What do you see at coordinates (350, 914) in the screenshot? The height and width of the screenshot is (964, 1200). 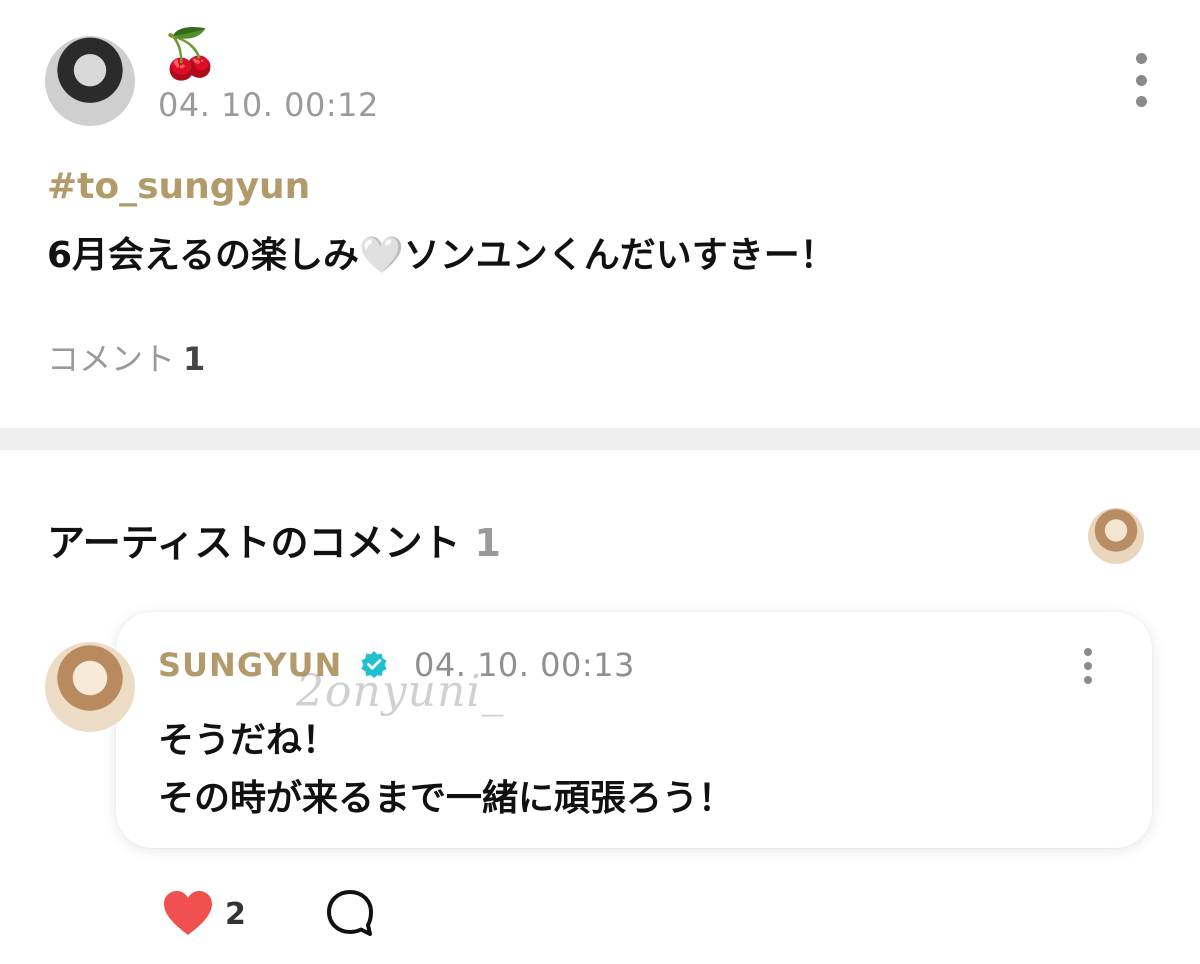 I see `speech-bubble-icon` at bounding box center [350, 914].